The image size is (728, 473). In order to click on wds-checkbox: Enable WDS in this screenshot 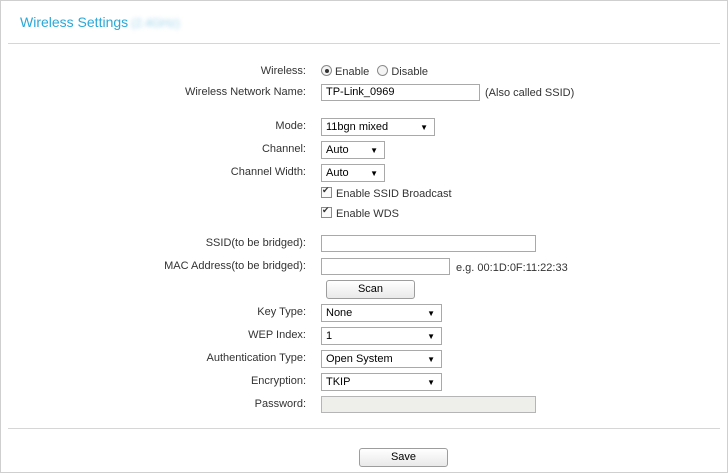, I will do `click(360, 212)`.